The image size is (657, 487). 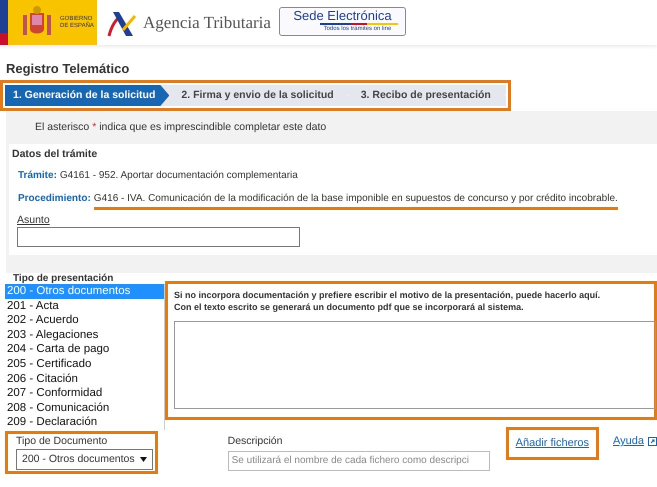 What do you see at coordinates (34, 220) in the screenshot?
I see `subject-label: Asunto` at bounding box center [34, 220].